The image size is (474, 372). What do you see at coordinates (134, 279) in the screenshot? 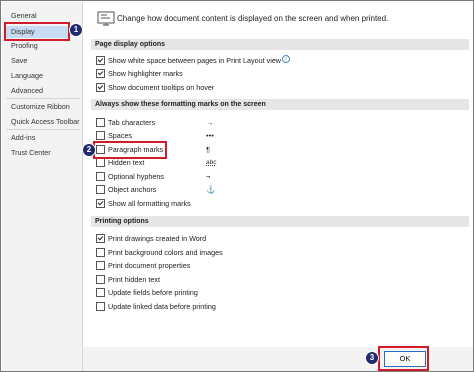
I see `option-label: Print hidden text` at bounding box center [134, 279].